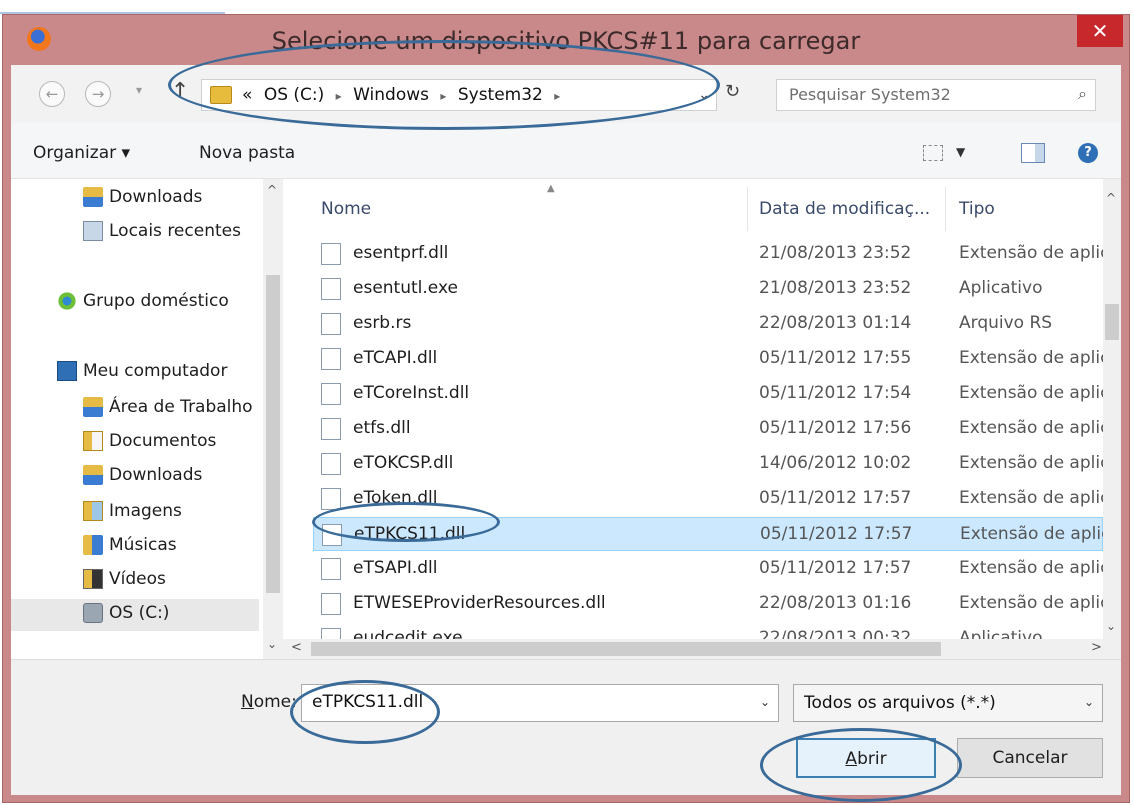 The height and width of the screenshot is (805, 1134). What do you see at coordinates (835, 393) in the screenshot?
I see `file-date: 05/11/2012 17:54` at bounding box center [835, 393].